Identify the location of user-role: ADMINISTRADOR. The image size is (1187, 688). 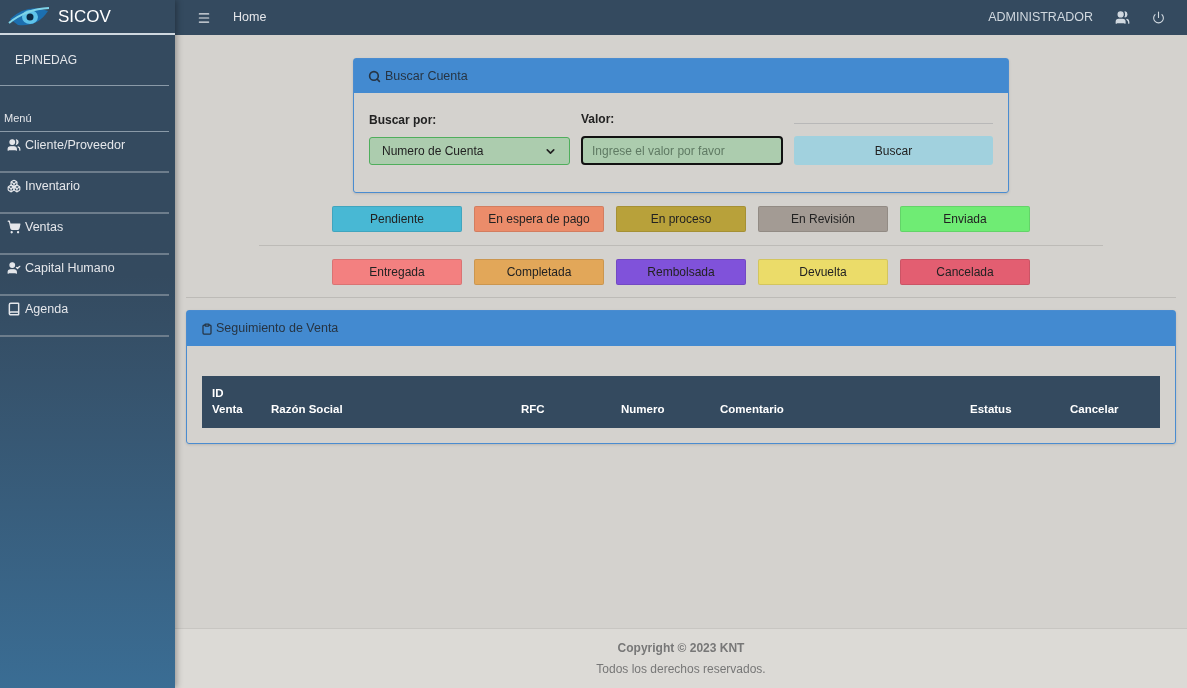
(1040, 18).